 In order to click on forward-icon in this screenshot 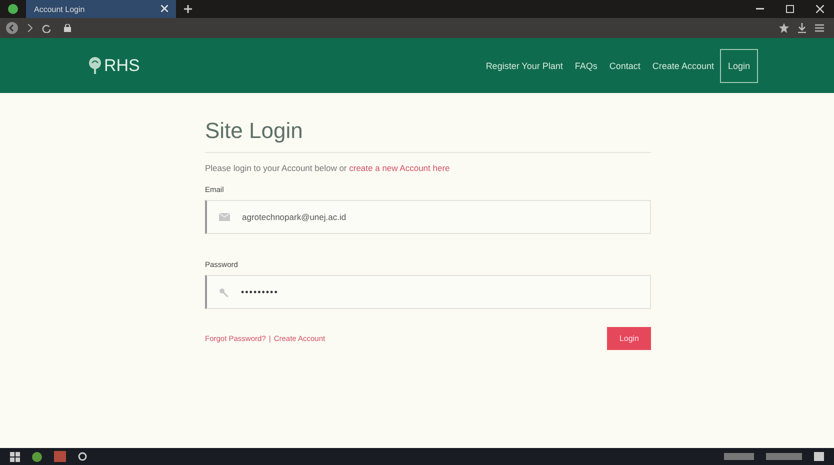, I will do `click(30, 28)`.